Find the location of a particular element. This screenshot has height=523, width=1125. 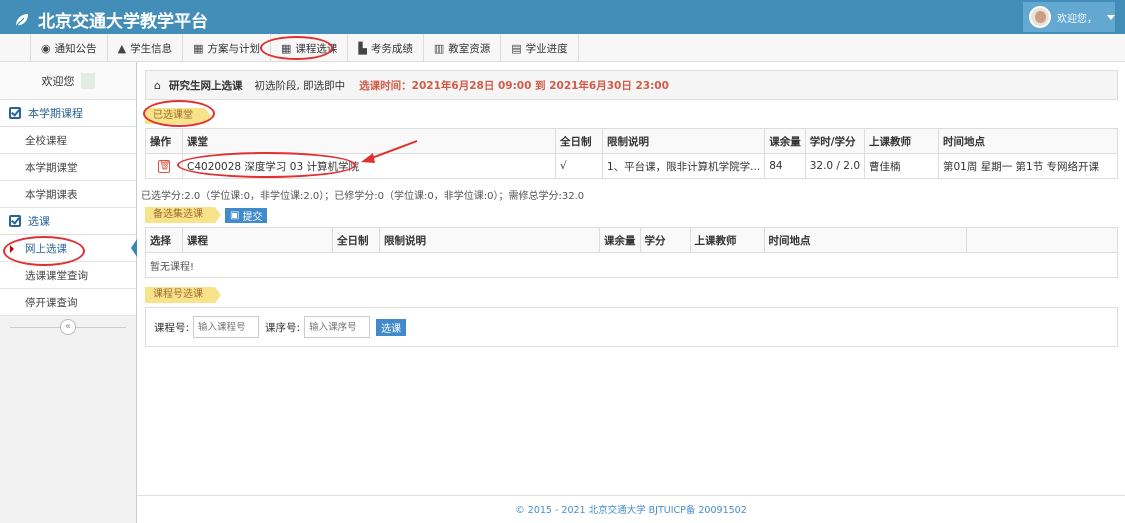

fulltime-cell: √ is located at coordinates (579, 166).